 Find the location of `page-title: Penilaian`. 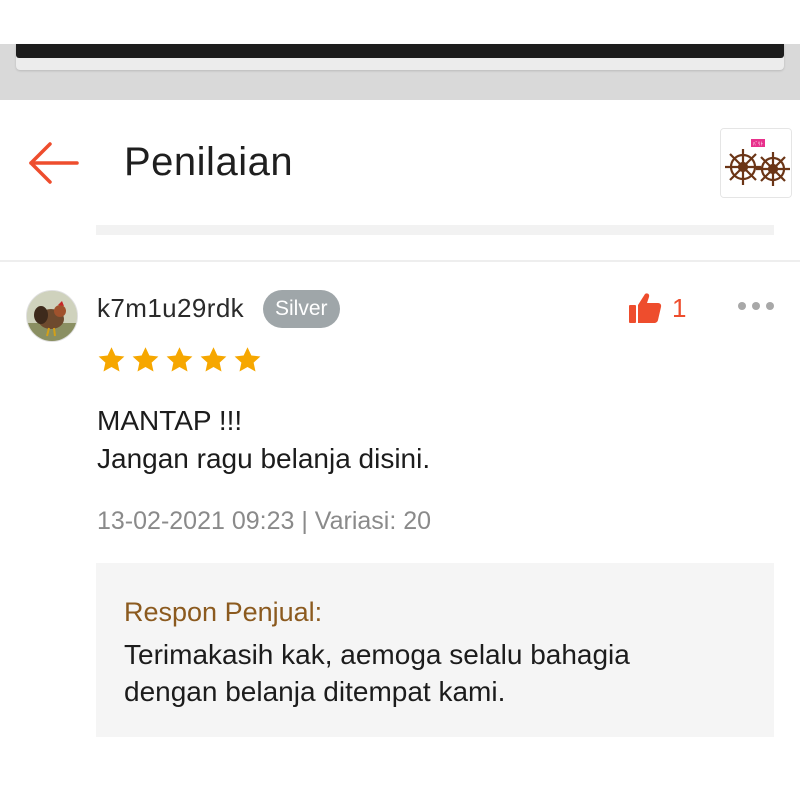

page-title: Penilaian is located at coordinates (209, 162).